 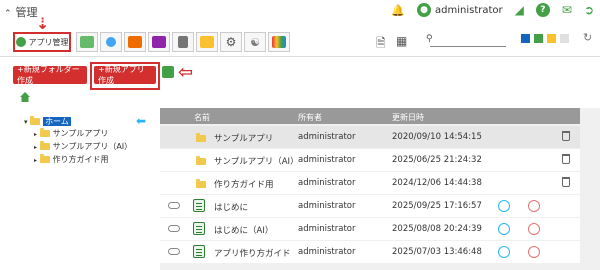 I want to click on tab-system: ☯, so click(x=255, y=42).